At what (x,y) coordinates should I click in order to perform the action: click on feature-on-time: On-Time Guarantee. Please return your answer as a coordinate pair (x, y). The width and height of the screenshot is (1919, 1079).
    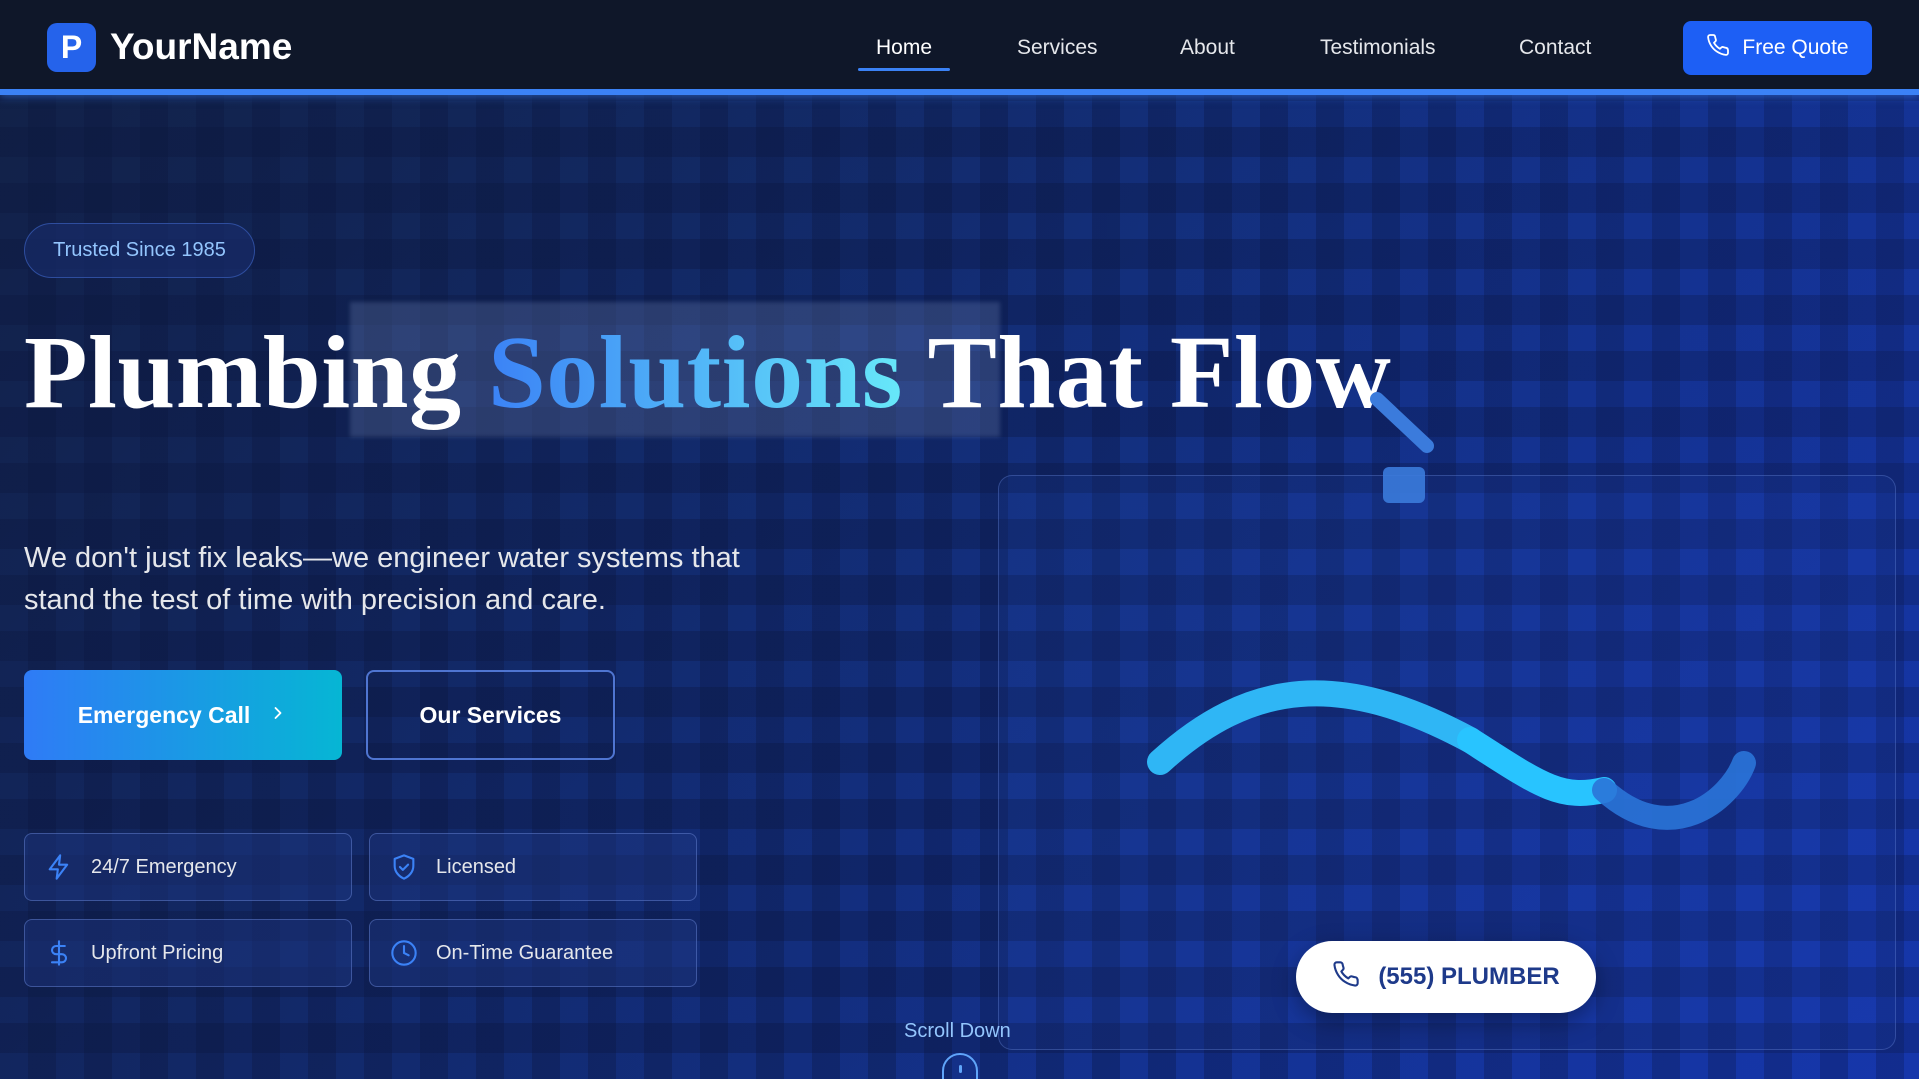
    Looking at the image, I should click on (533, 953).